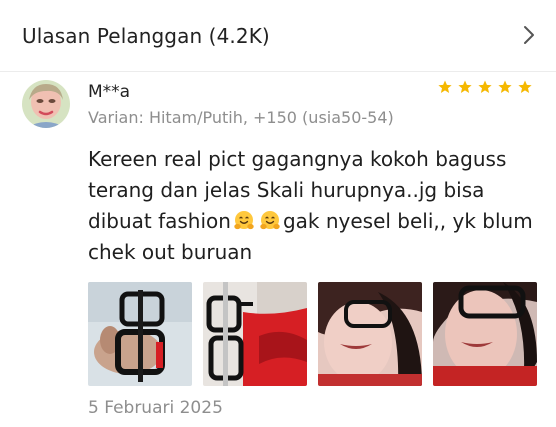  What do you see at coordinates (529, 35) in the screenshot?
I see `chevron-right-icon` at bounding box center [529, 35].